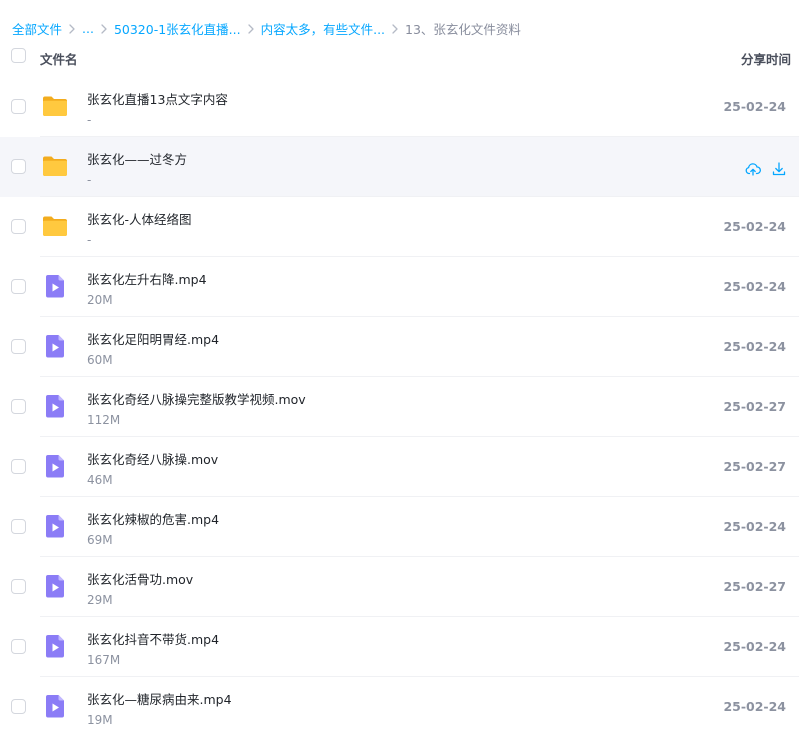  I want to click on list-header: 文件名 分享时间, so click(399, 58).